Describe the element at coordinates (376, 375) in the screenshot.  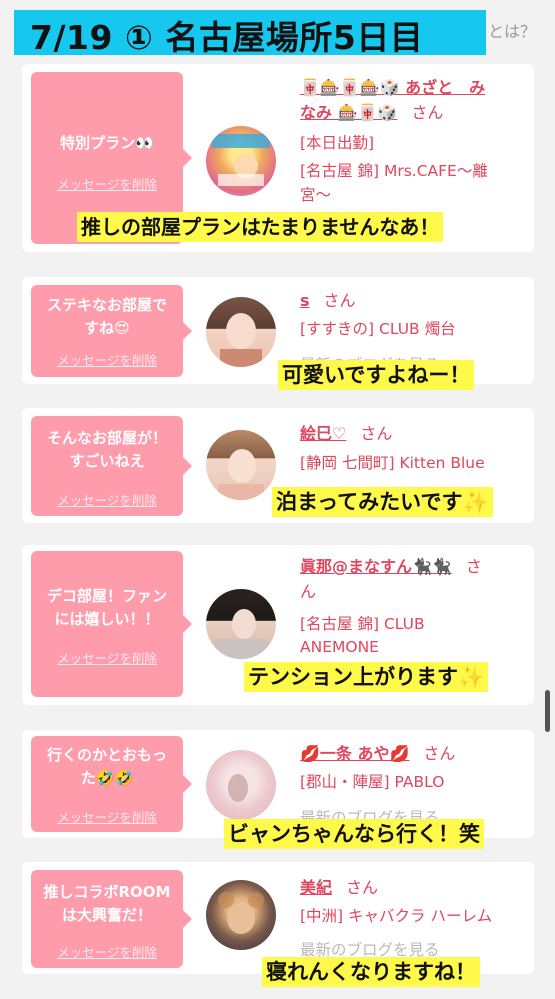
I see `caption-overlay: 可愛いですよねー！` at that location.